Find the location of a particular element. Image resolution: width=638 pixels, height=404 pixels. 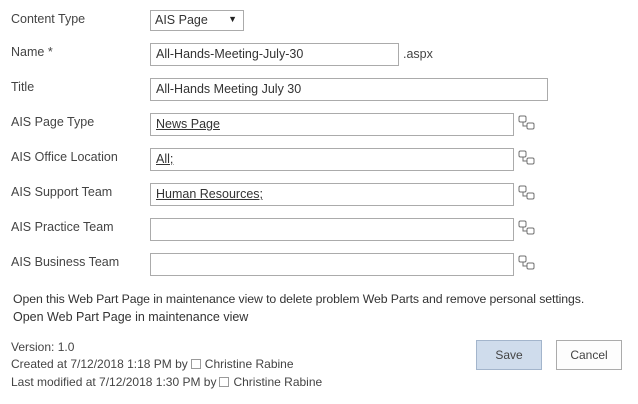

title-label: Title is located at coordinates (23, 87).